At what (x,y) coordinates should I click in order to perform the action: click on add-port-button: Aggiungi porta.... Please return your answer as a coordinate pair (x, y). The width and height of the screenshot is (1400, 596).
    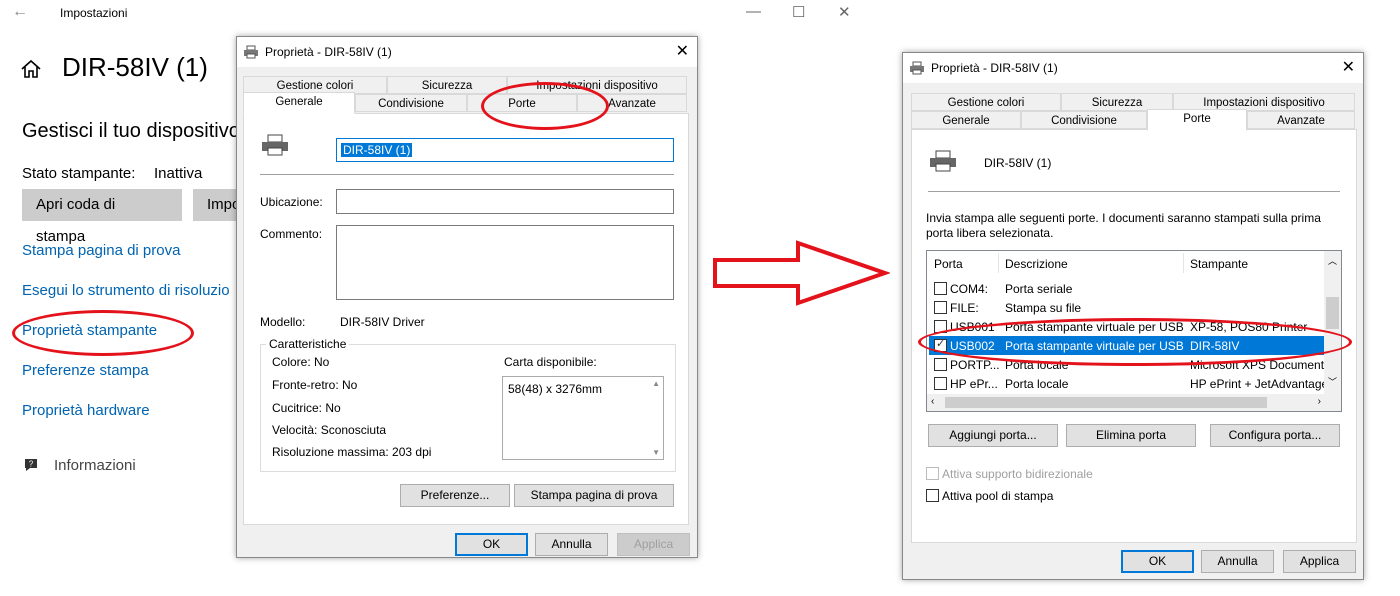
    Looking at the image, I should click on (993, 435).